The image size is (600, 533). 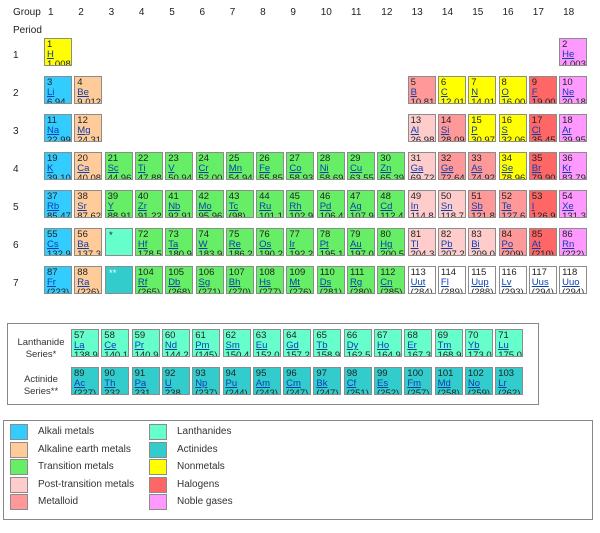 What do you see at coordinates (300, 280) in the screenshot?
I see `element-cell: 109 Mt (276)` at bounding box center [300, 280].